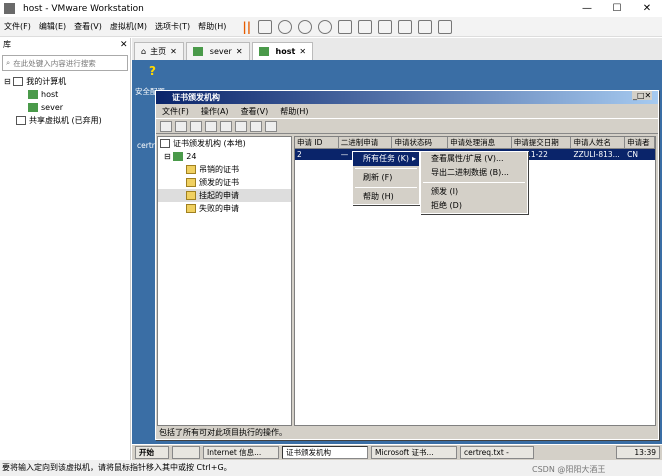 This screenshot has height=476, width=662. Describe the element at coordinates (88, 26) in the screenshot. I see `menu-view: 查看(V)` at that location.